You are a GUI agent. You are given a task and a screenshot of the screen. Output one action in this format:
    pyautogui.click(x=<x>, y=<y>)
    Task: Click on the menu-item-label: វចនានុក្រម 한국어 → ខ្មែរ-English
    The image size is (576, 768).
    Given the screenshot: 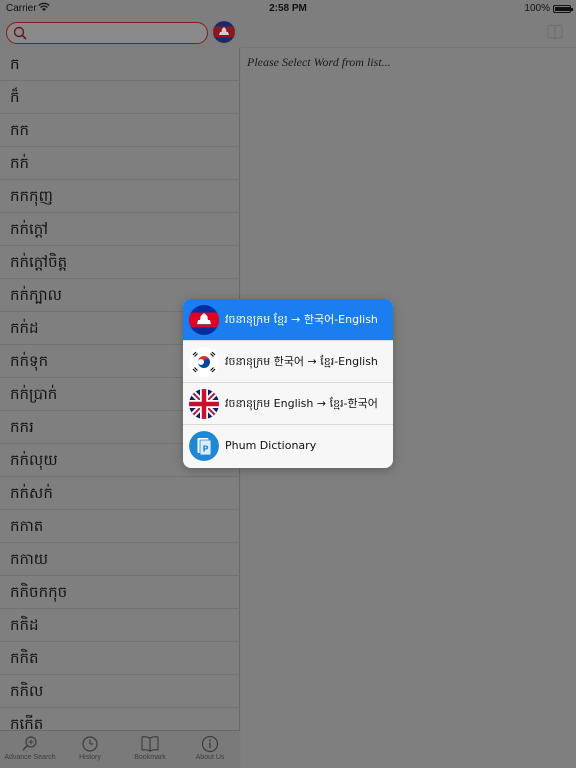 What is the action you would take?
    pyautogui.click(x=301, y=361)
    